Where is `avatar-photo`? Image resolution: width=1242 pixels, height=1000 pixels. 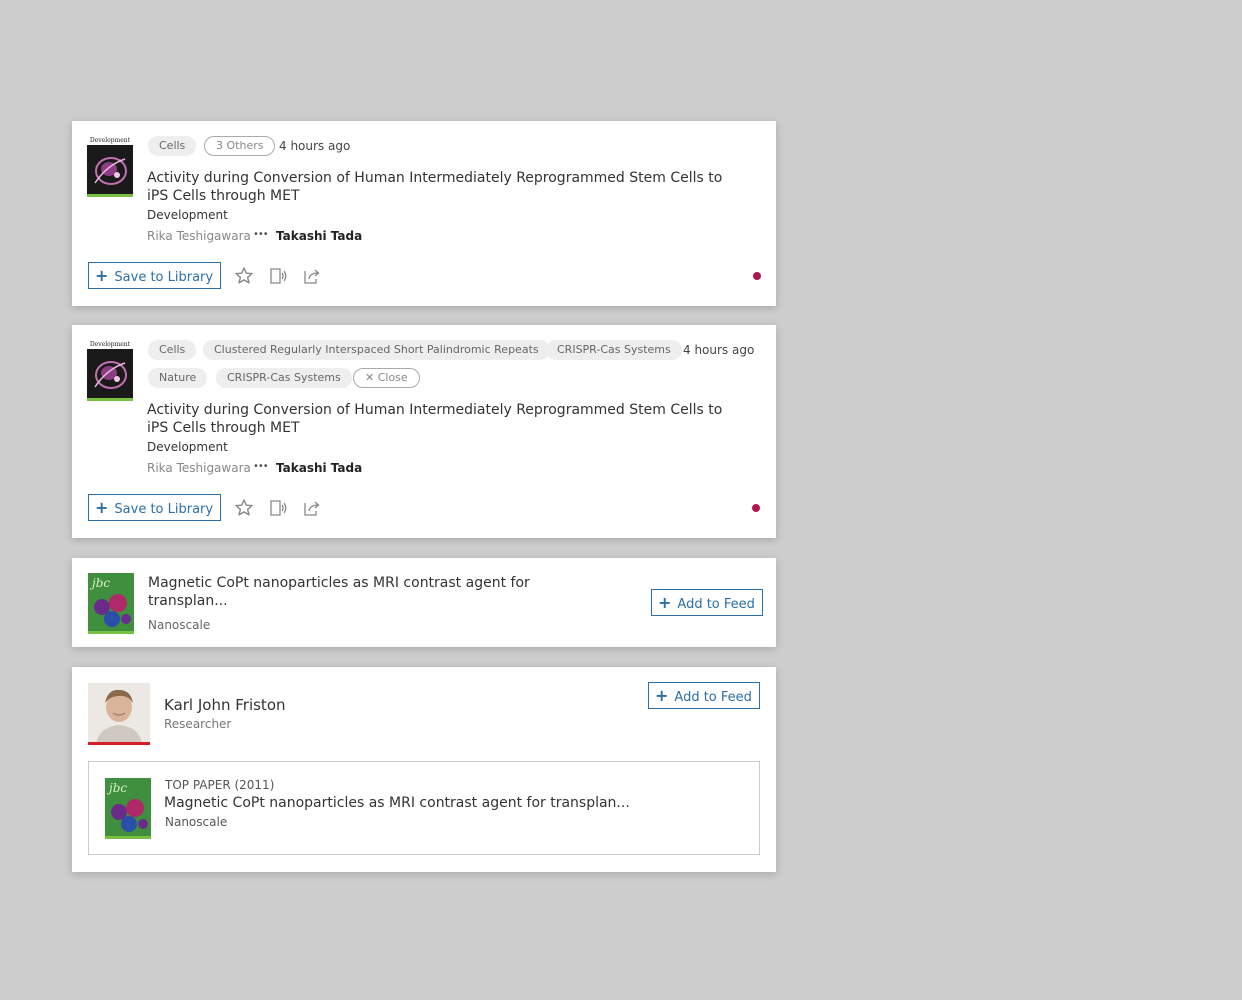 avatar-photo is located at coordinates (119, 712).